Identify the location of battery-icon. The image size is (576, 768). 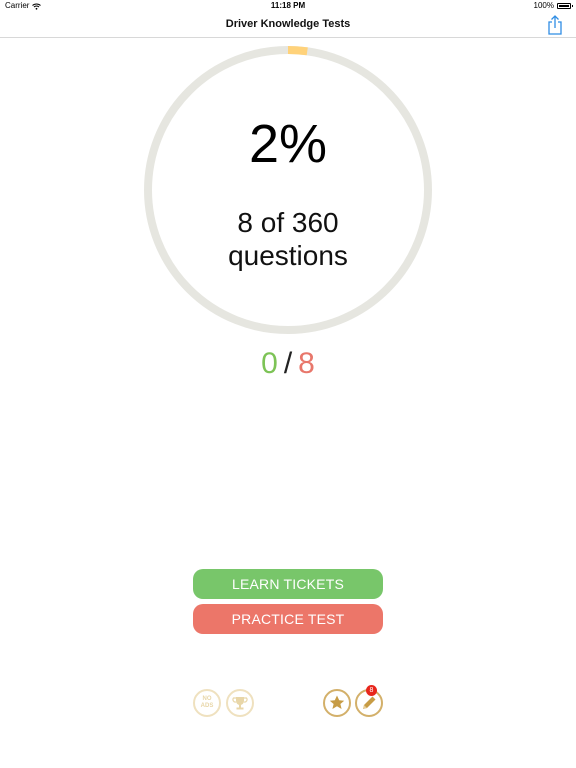
(565, 6).